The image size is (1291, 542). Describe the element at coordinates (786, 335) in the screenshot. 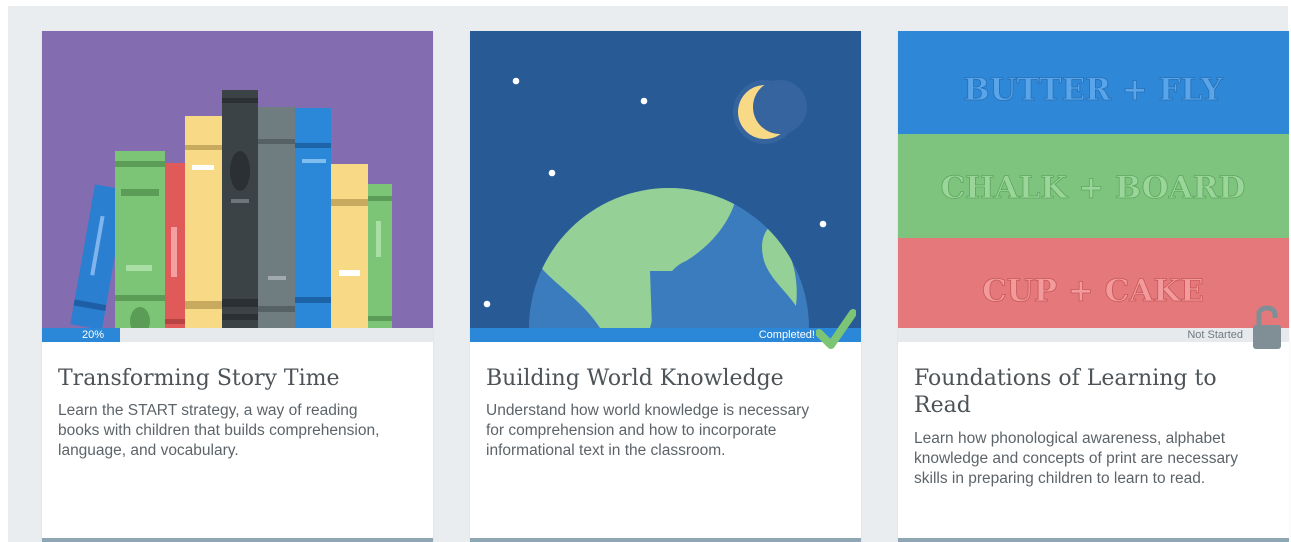

I see `completed-status-label: Completed!` at that location.